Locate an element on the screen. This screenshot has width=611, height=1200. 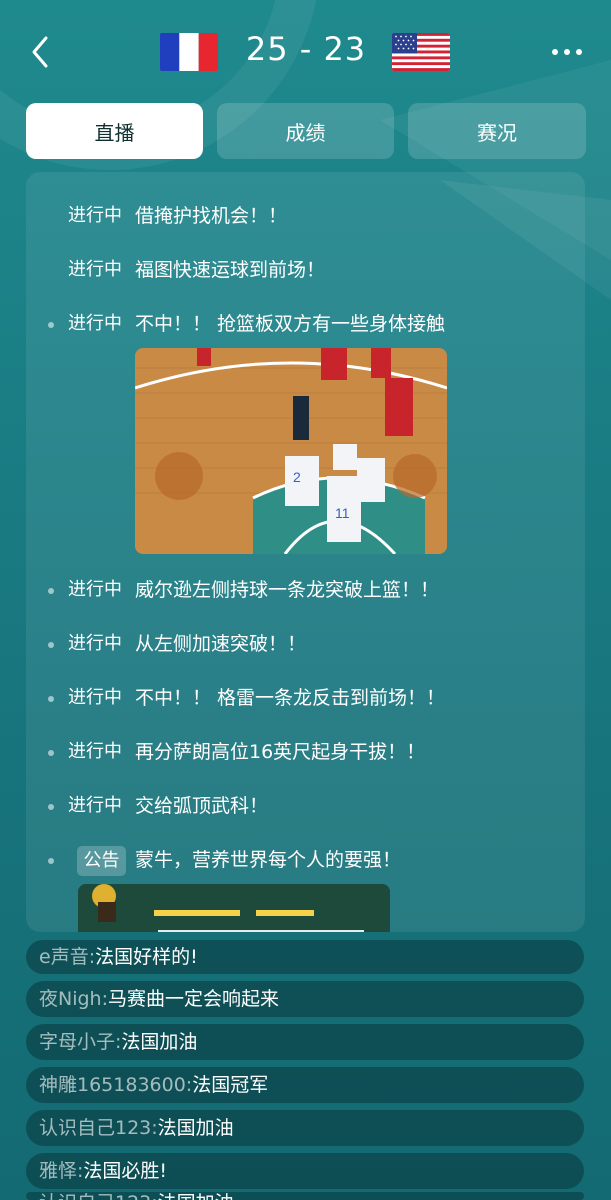
feed-item-text: 交给弧顶武科！ is located at coordinates (202, 806).